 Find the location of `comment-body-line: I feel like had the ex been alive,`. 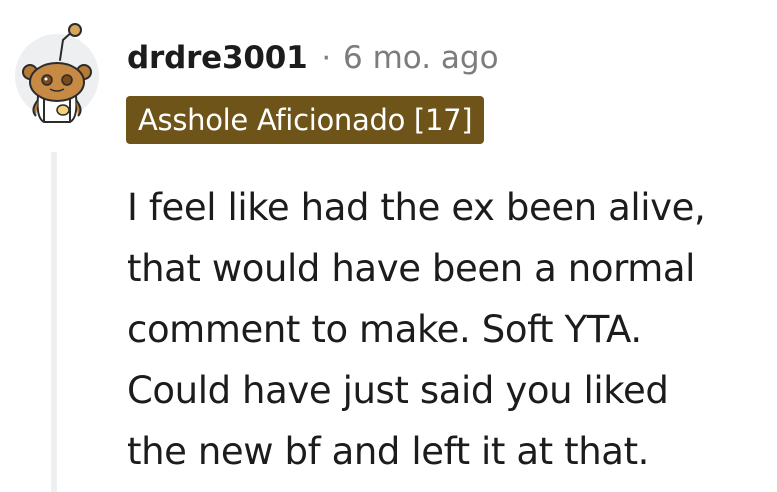

comment-body-line: I feel like had the ex been alive, is located at coordinates (416, 207).